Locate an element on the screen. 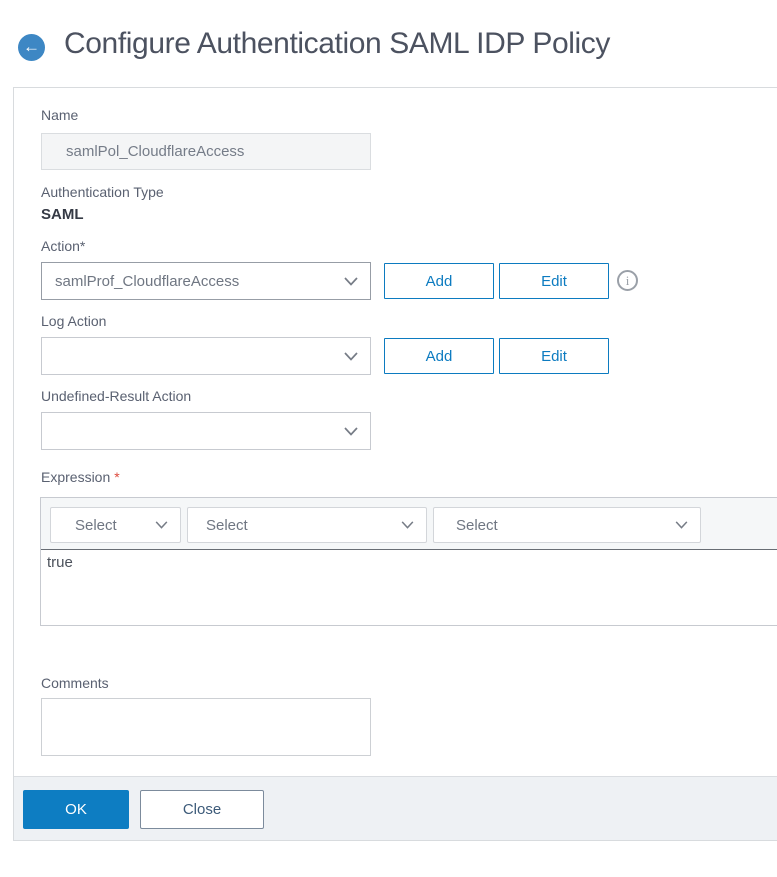  expression-operand-select-3: Select is located at coordinates (567, 525).